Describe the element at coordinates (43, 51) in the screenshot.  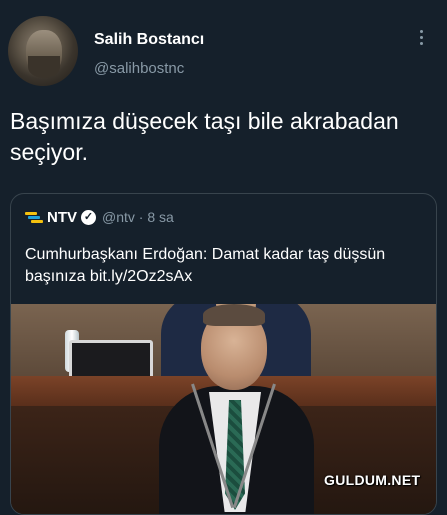
I see `avatar` at that location.